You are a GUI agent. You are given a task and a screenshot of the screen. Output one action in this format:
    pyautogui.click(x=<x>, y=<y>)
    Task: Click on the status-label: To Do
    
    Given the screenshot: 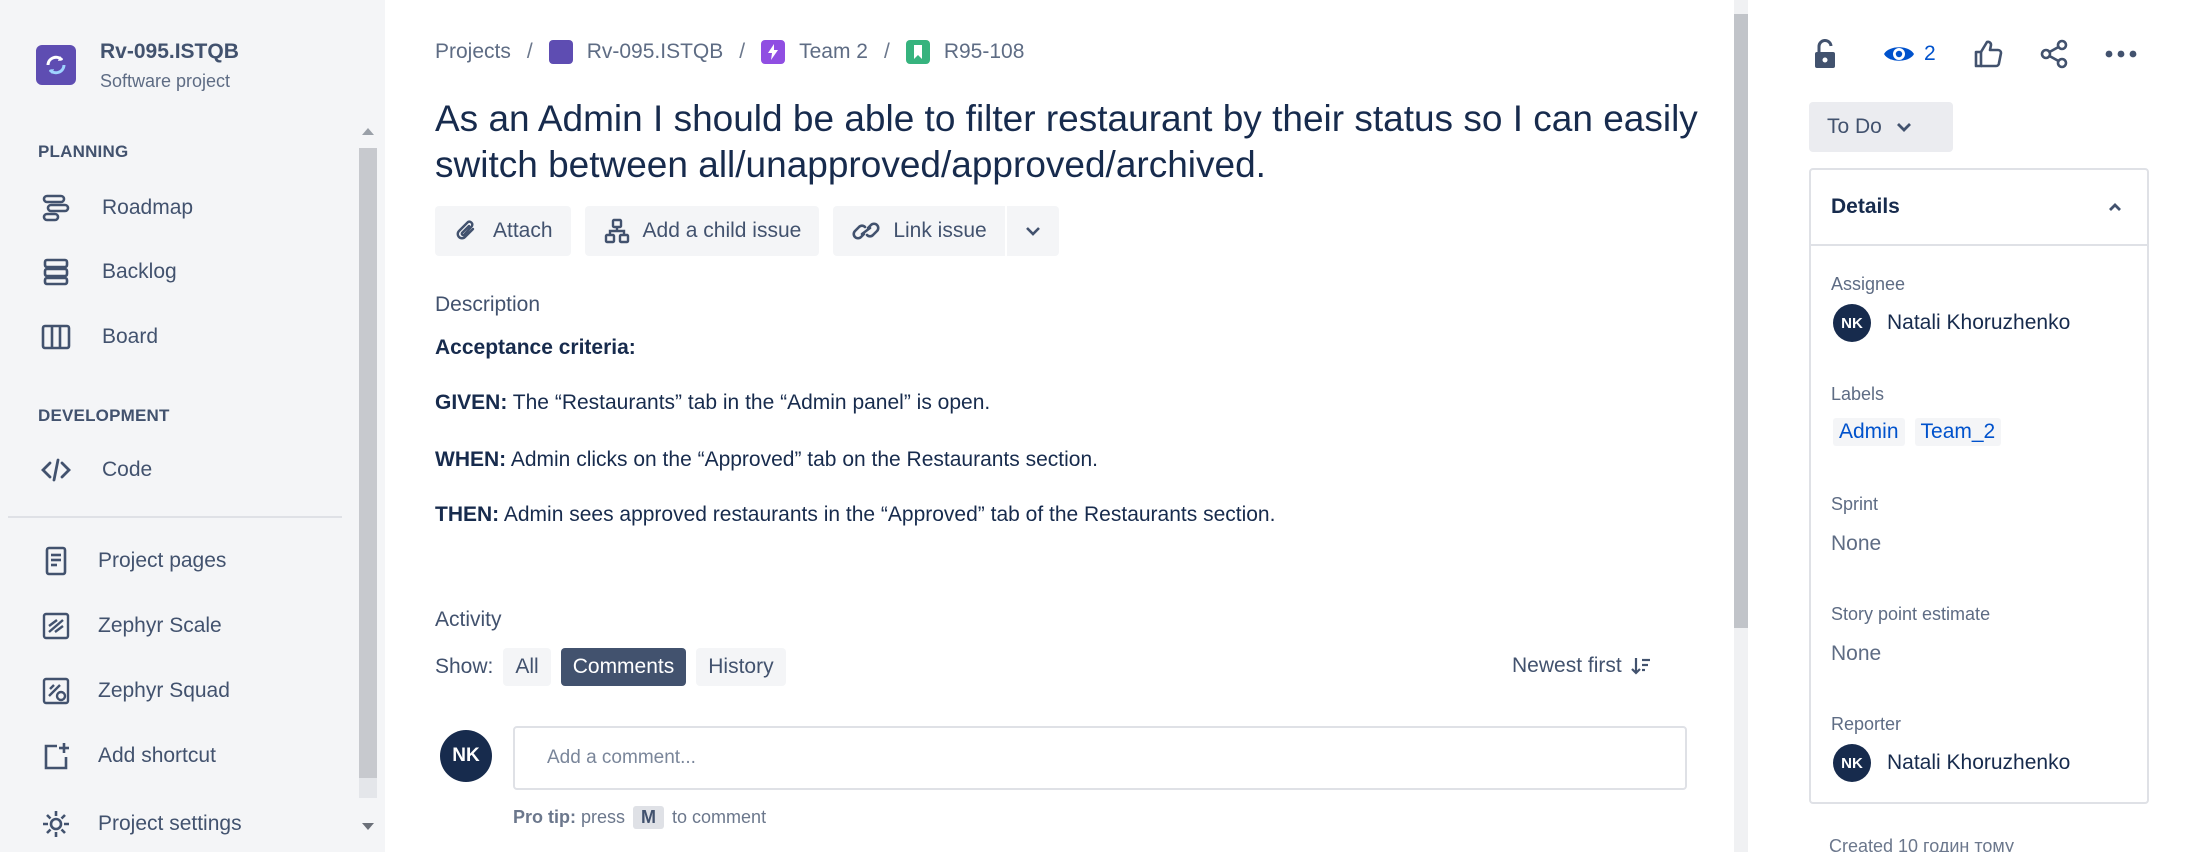 What is the action you would take?
    pyautogui.click(x=1854, y=126)
    